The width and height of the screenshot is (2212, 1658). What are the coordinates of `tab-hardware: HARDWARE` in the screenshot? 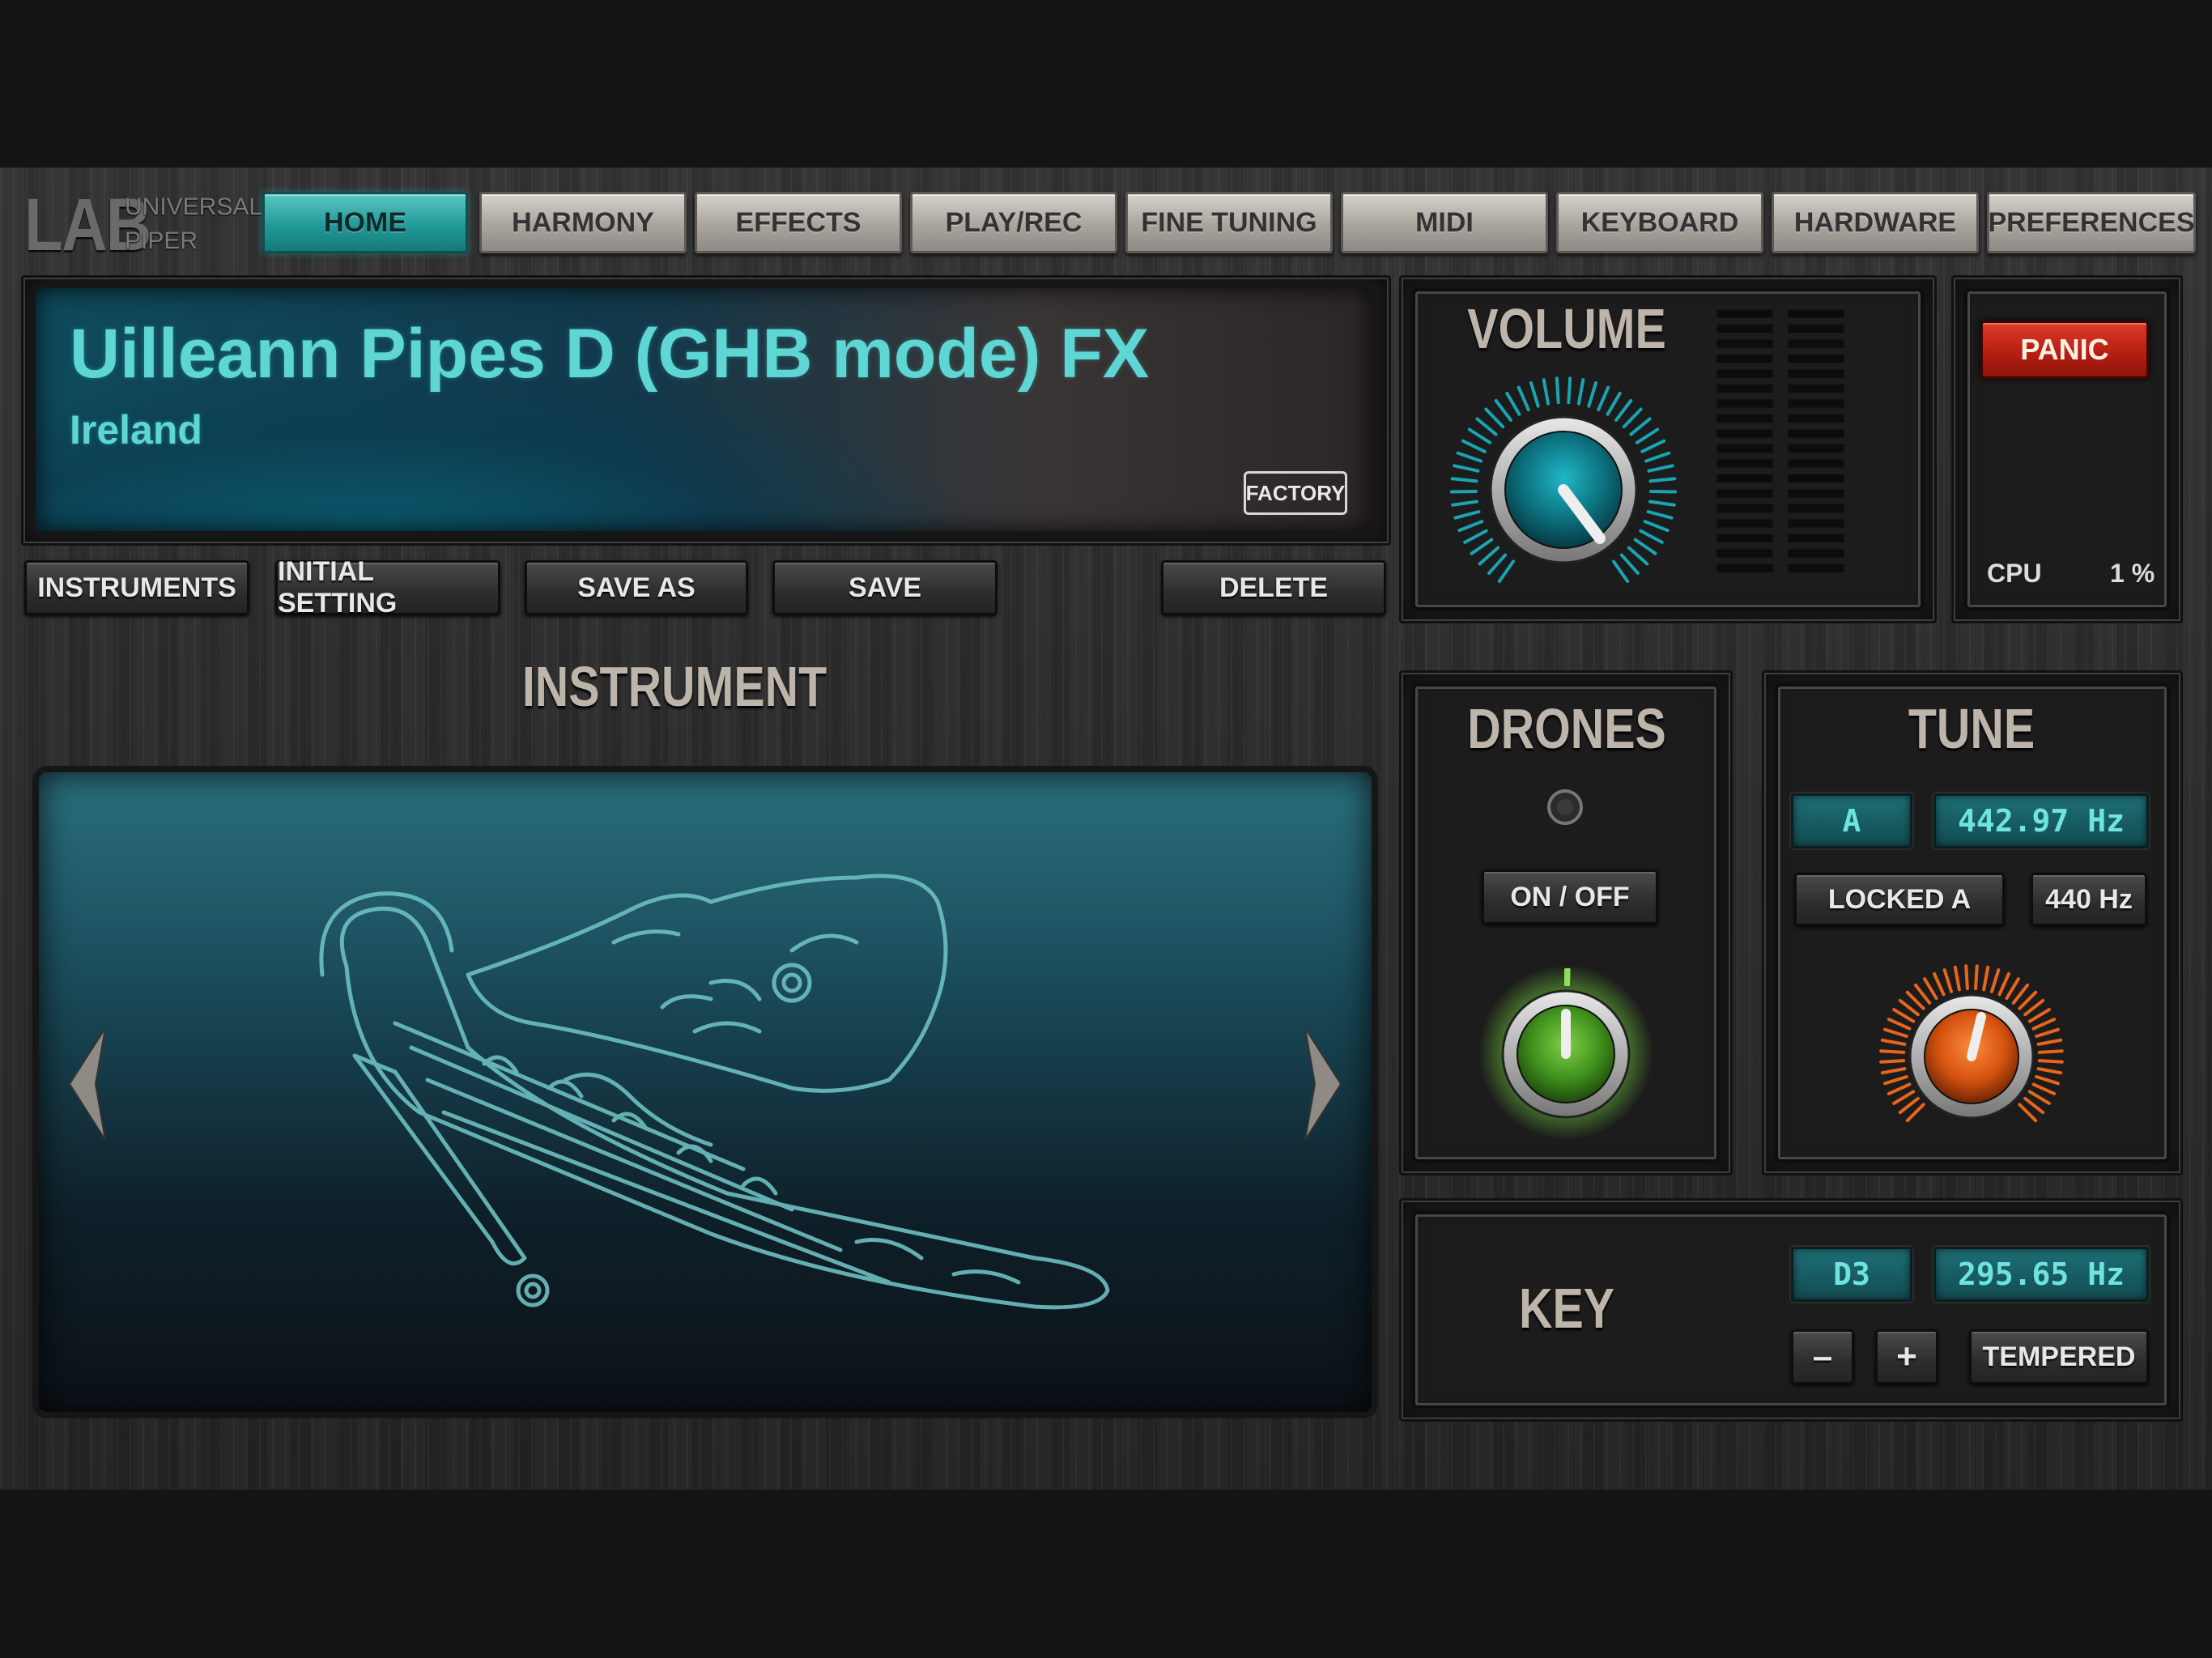 It's located at (1876, 222).